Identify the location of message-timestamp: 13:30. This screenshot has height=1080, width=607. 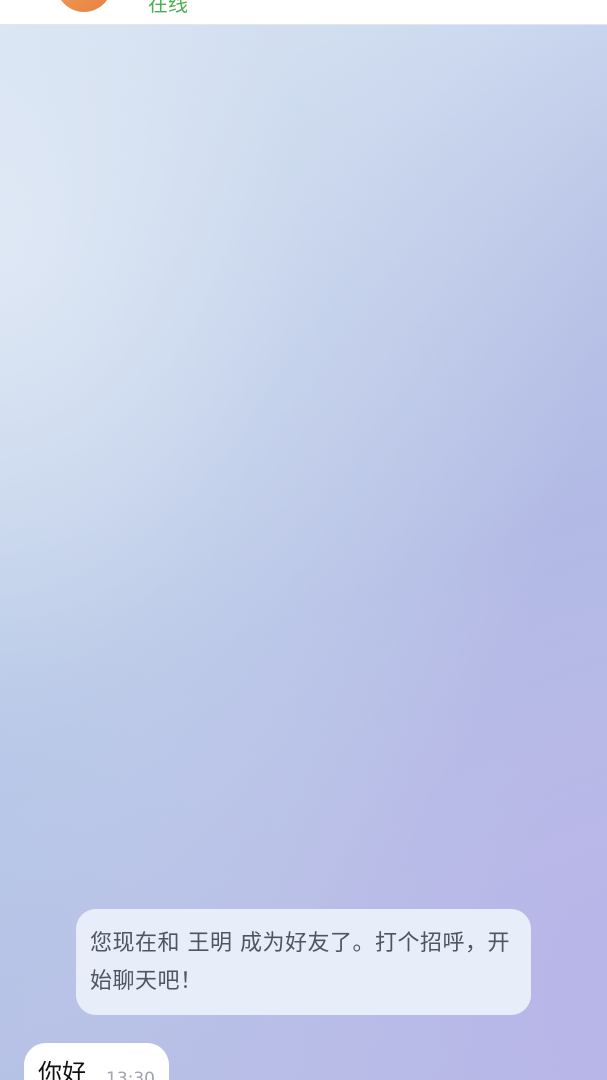
(130, 1074).